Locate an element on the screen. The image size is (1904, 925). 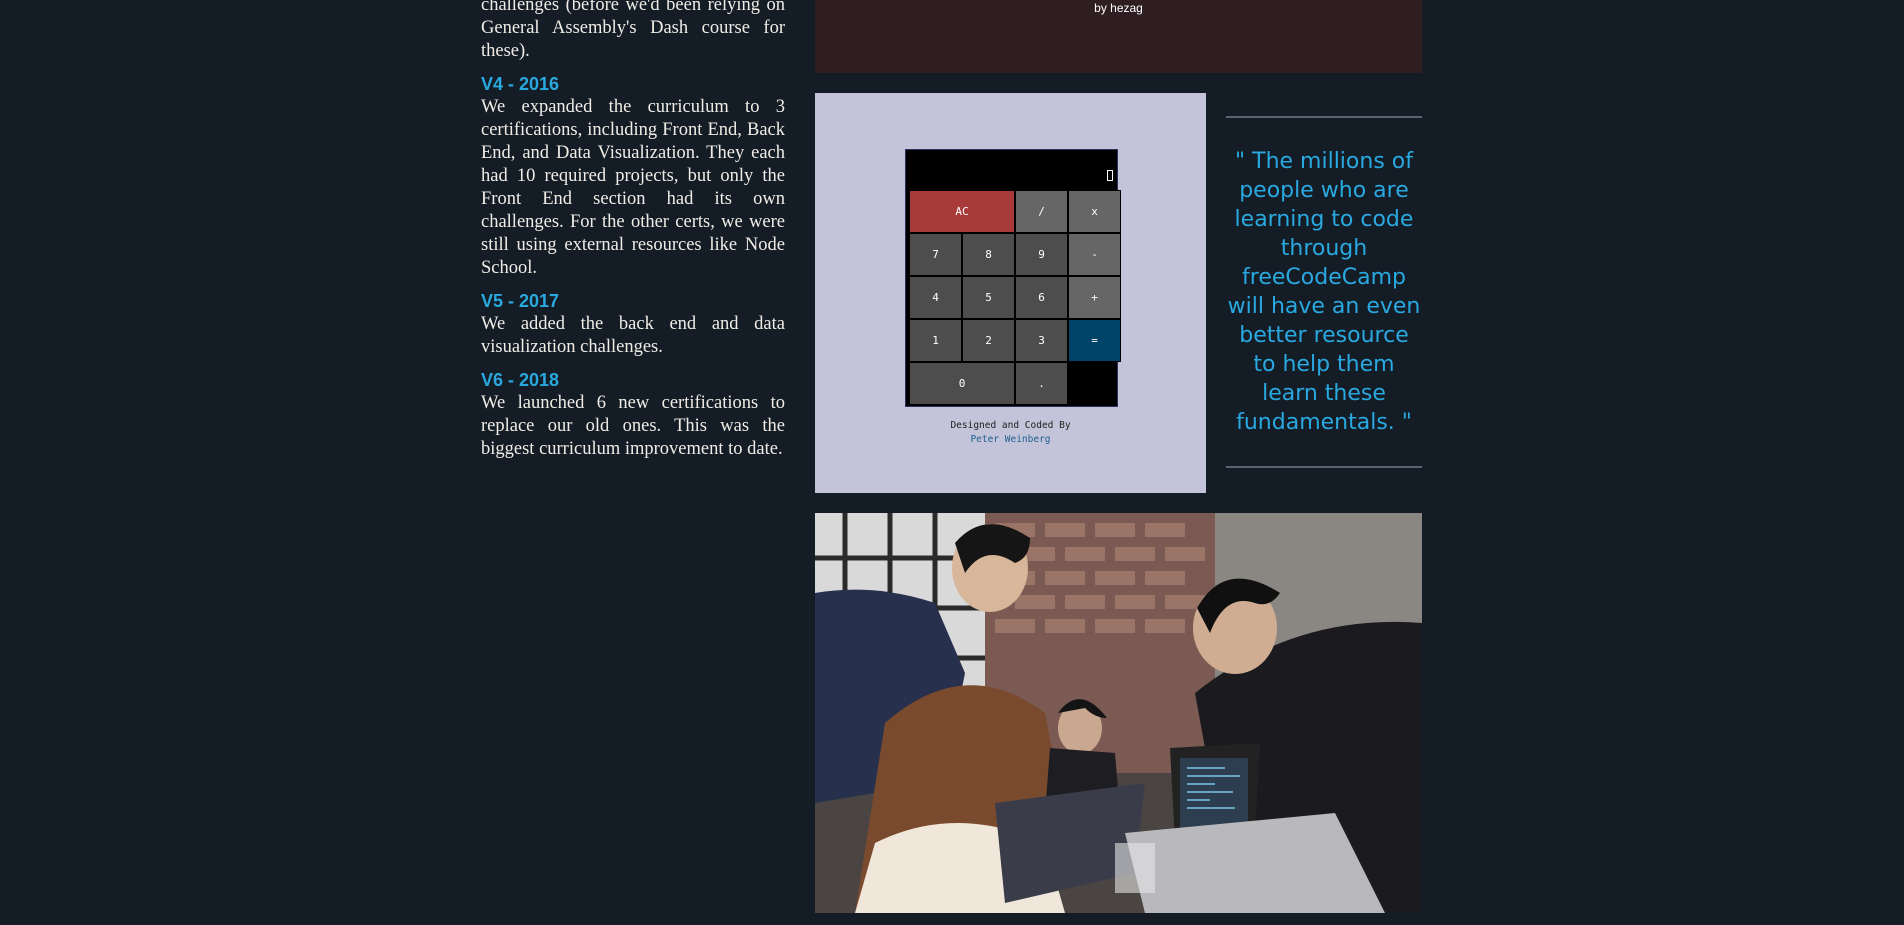
photo-illustration is located at coordinates (1118, 713).